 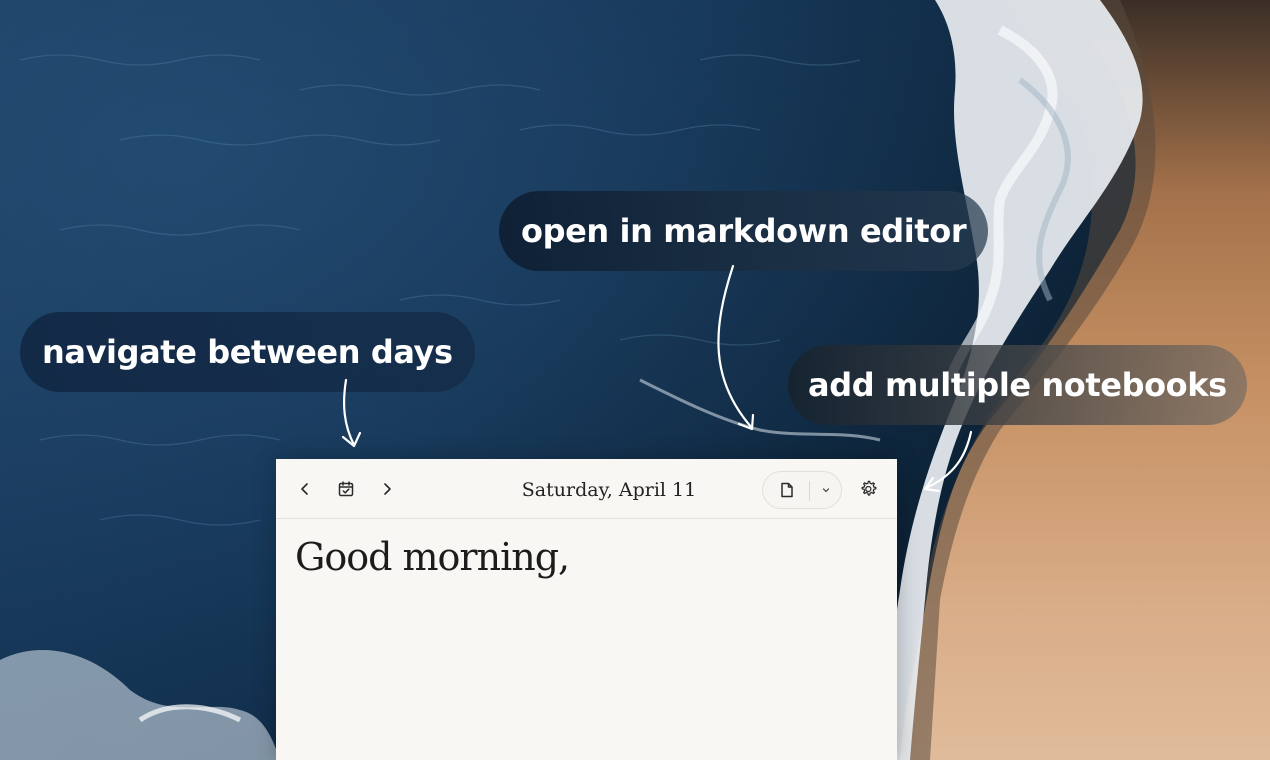 I want to click on chevron-right-icon, so click(x=387, y=489).